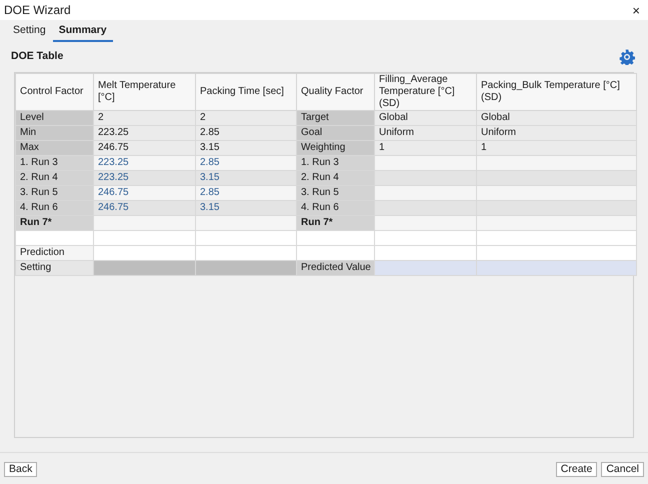  Describe the element at coordinates (335, 118) in the screenshot. I see `table-cell: Target` at that location.